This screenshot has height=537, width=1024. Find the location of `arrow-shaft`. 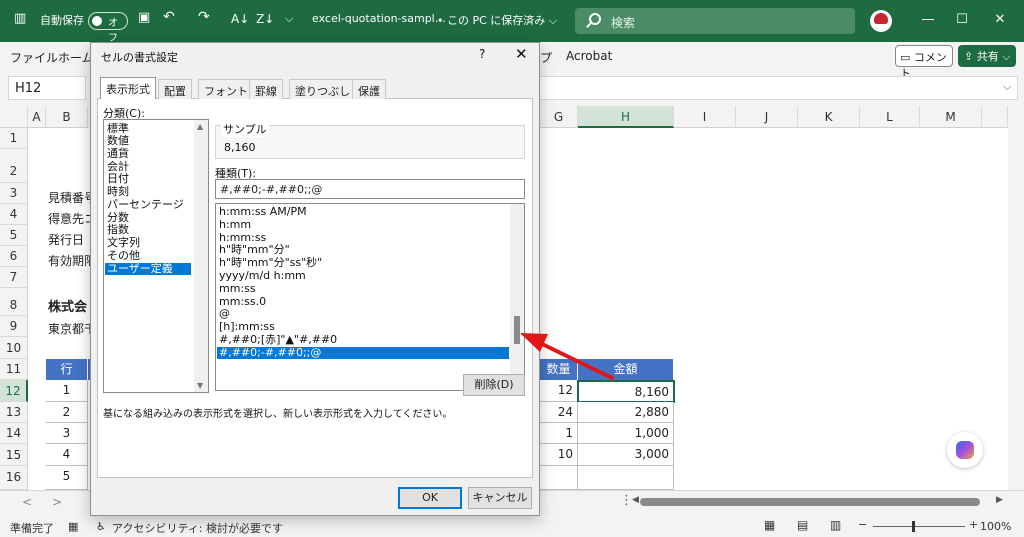

arrow-shaft is located at coordinates (576, 360).